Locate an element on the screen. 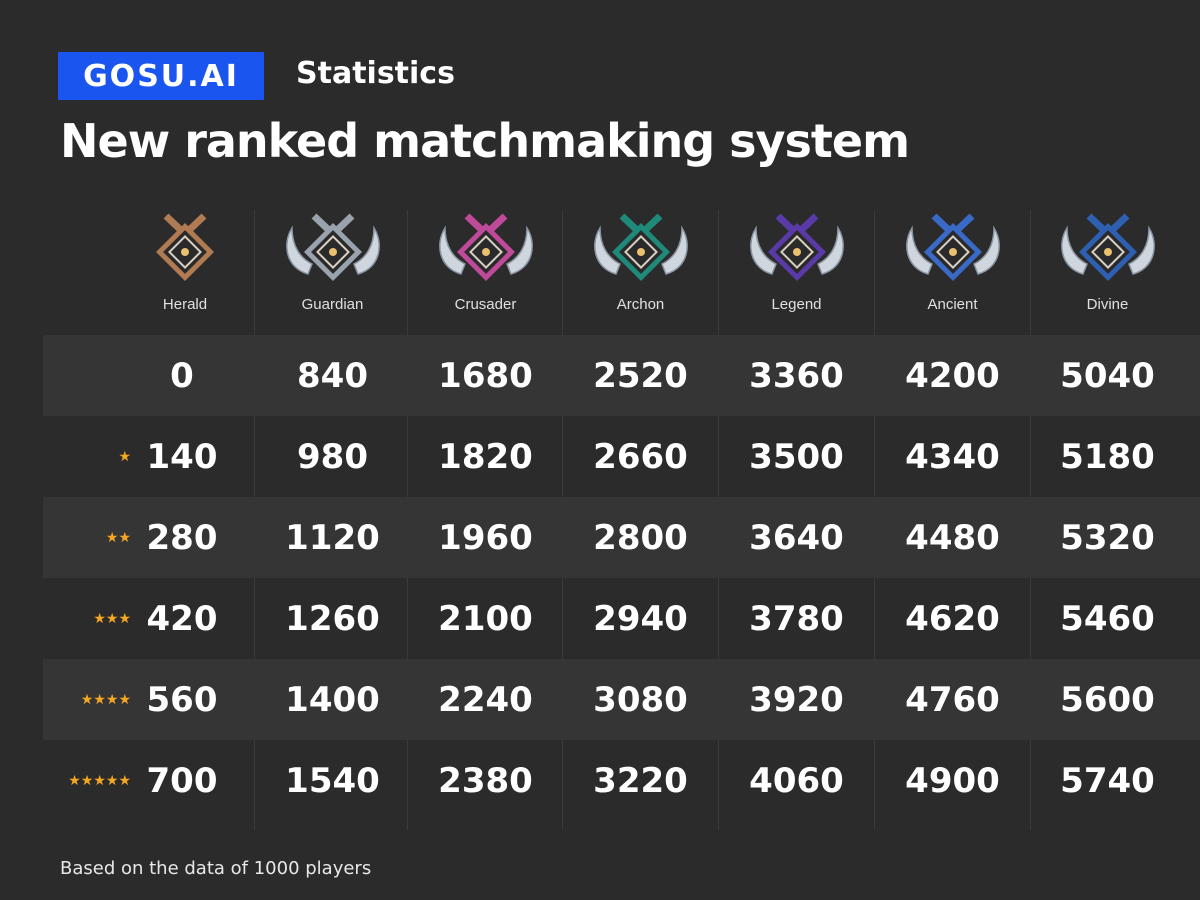 The image size is (1200, 900). table-row: ★★★ 420 1260 2100 2940 3780 4620 5460 is located at coordinates (621, 618).